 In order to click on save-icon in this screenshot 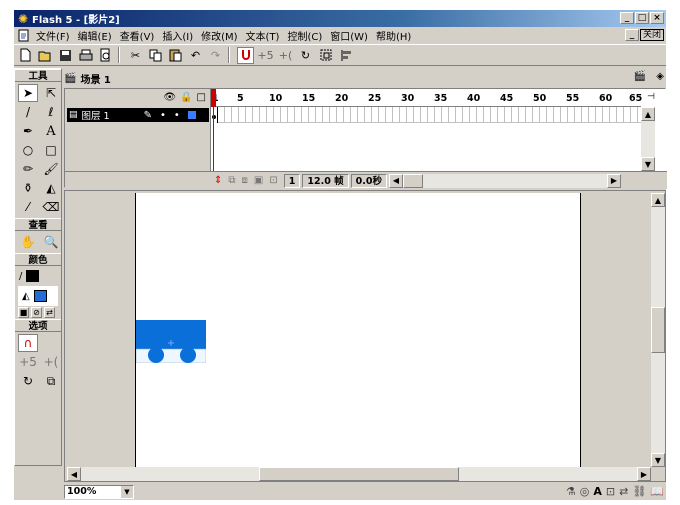, I will do `click(65, 55)`.